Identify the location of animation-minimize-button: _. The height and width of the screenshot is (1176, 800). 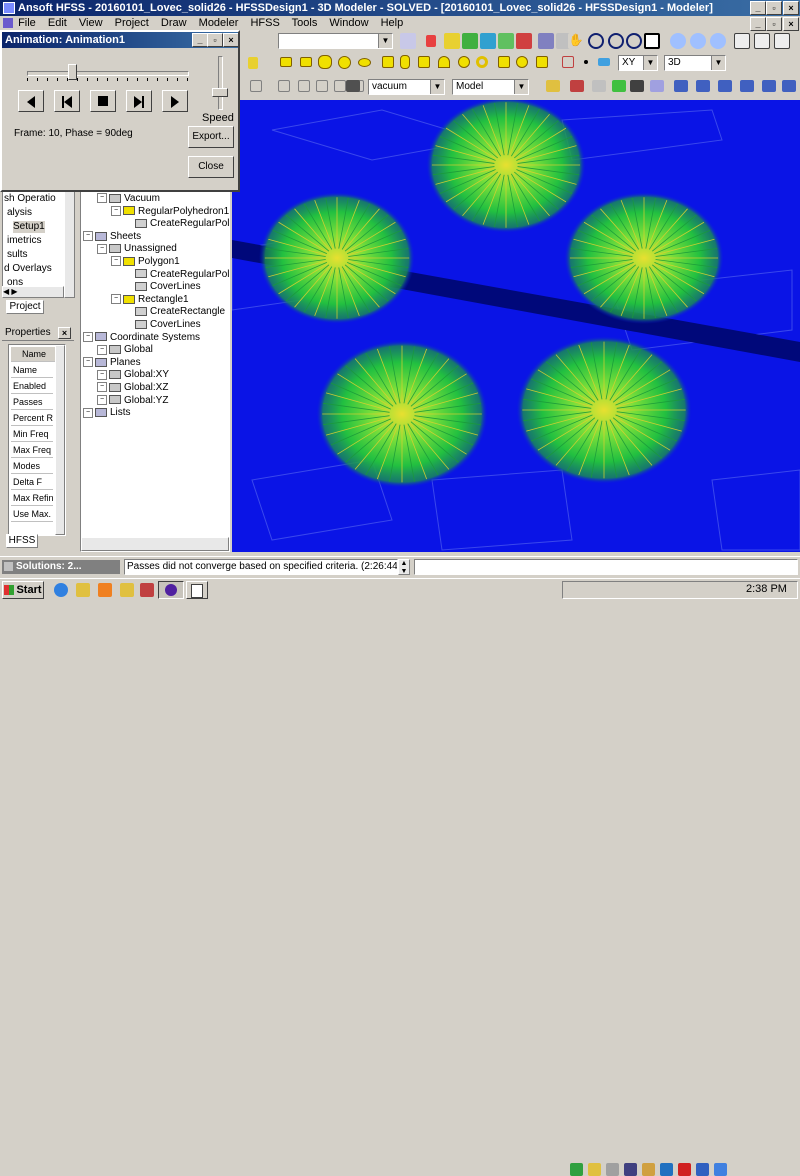
(200, 40).